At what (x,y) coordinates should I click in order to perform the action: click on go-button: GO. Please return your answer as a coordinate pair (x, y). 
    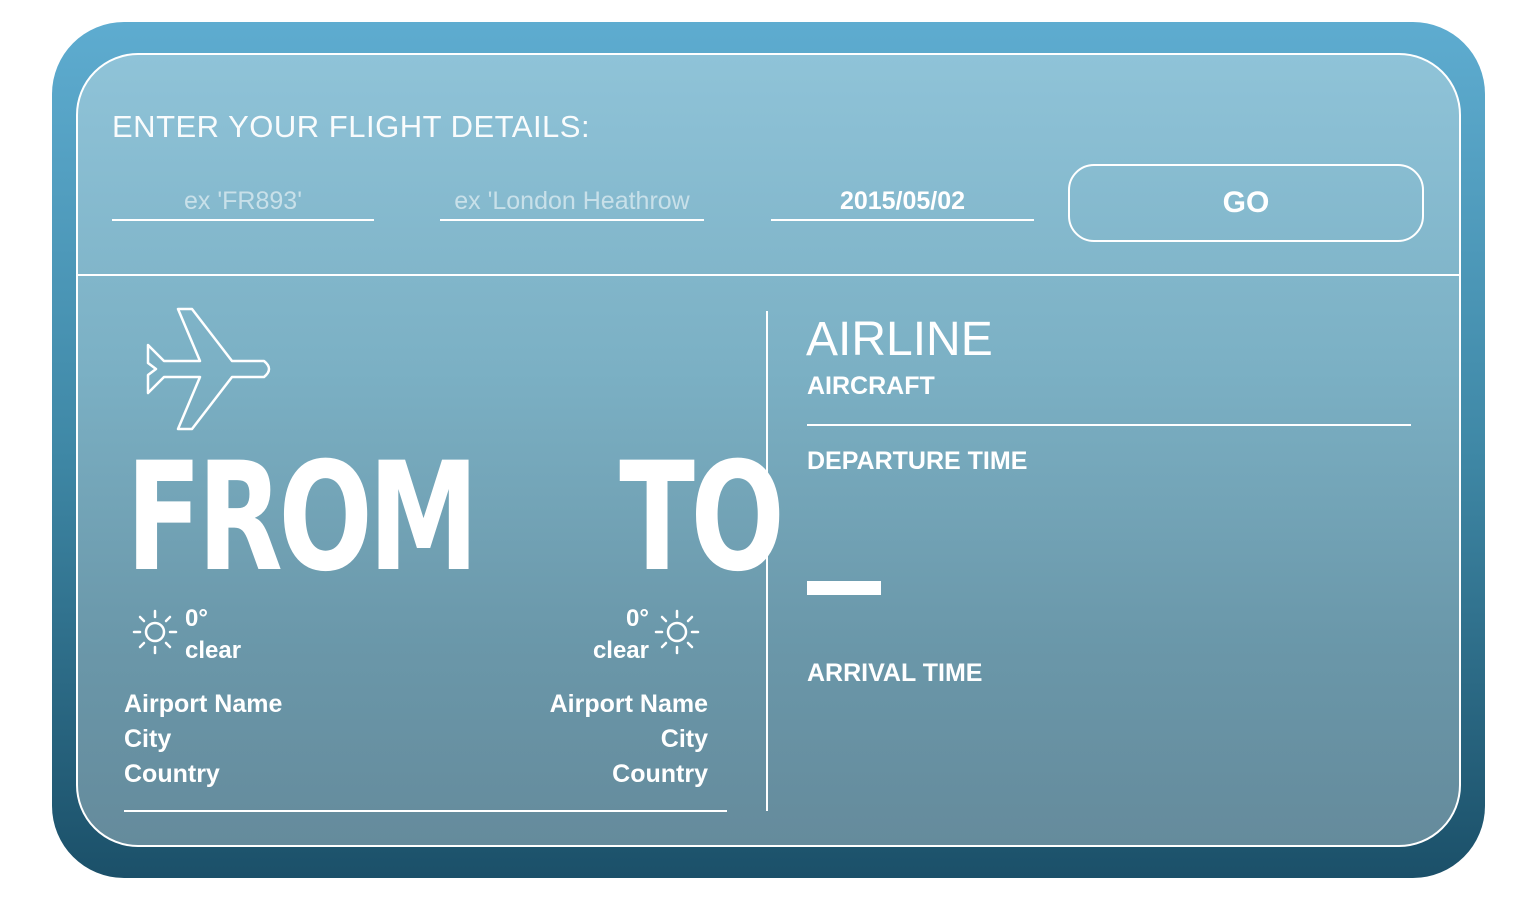
    Looking at the image, I should click on (1246, 203).